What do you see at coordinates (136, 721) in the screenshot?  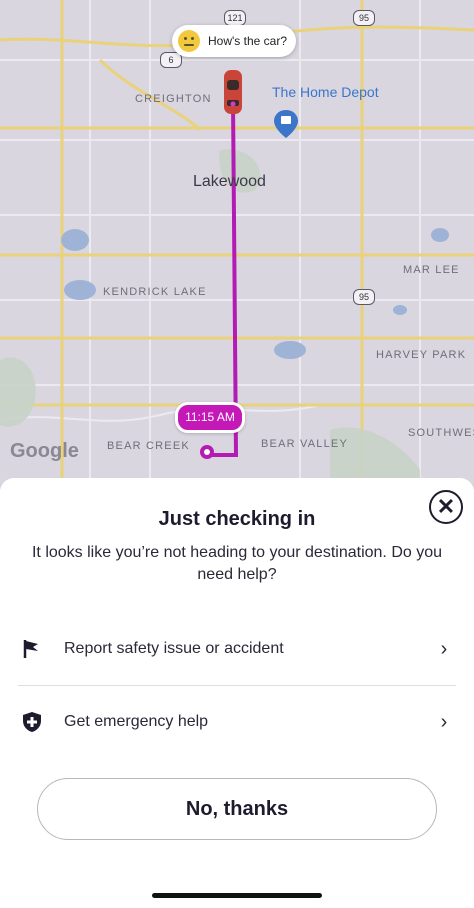 I see `emergency-help-label: Get emergency help` at bounding box center [136, 721].